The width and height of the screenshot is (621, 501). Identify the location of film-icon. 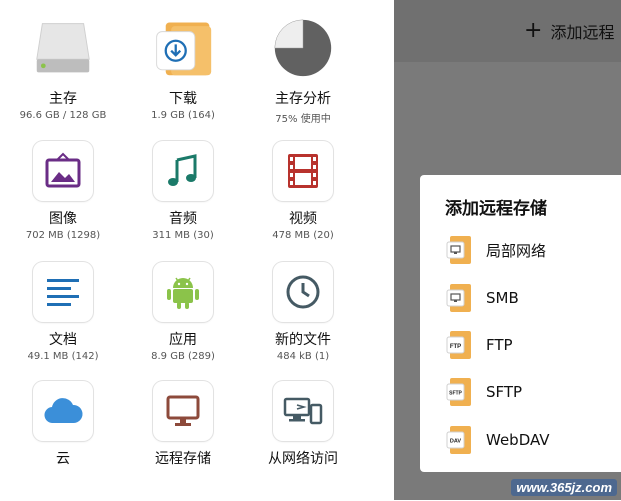
(303, 171).